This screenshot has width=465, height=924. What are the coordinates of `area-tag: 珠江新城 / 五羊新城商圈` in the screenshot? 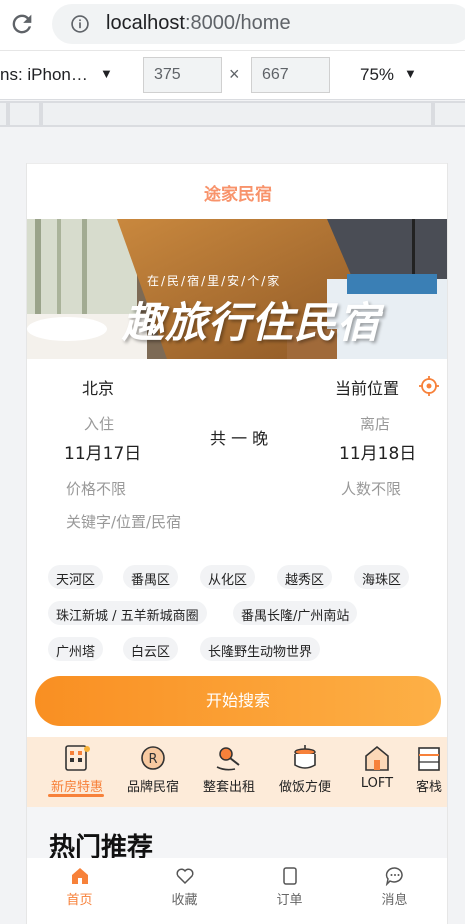 It's located at (127, 613).